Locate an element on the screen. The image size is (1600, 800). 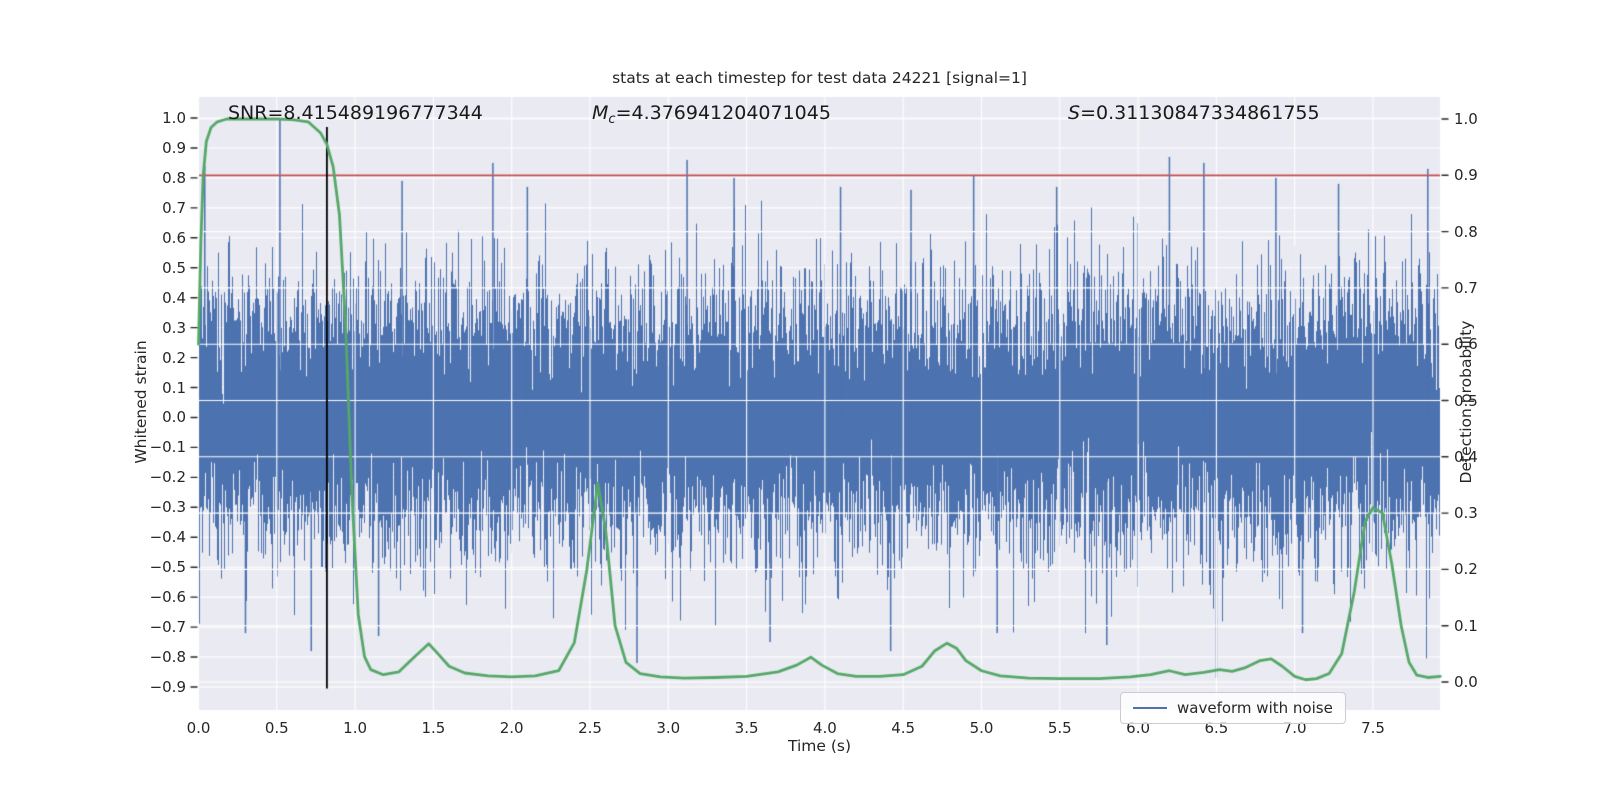
x-tick-label: 2.5 is located at coordinates (590, 728).